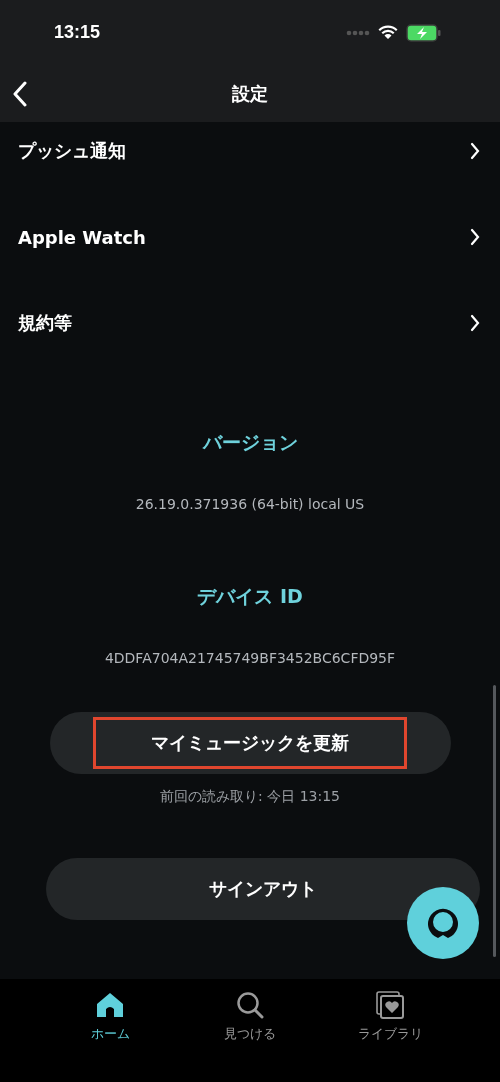  What do you see at coordinates (110, 1030) in the screenshot?
I see `tab-item: ホーム` at bounding box center [110, 1030].